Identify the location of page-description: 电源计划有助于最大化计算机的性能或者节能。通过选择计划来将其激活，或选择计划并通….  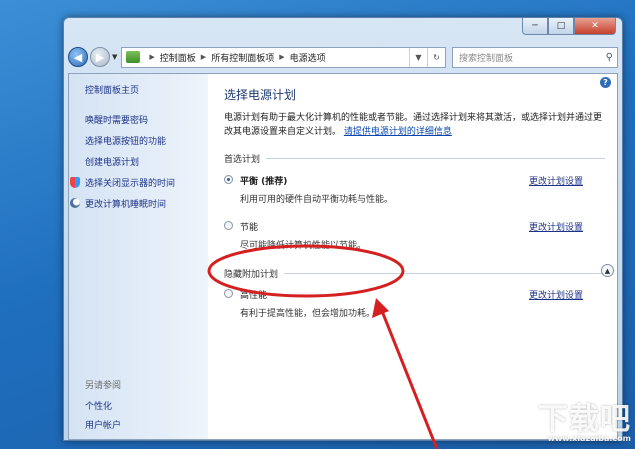
(414, 125).